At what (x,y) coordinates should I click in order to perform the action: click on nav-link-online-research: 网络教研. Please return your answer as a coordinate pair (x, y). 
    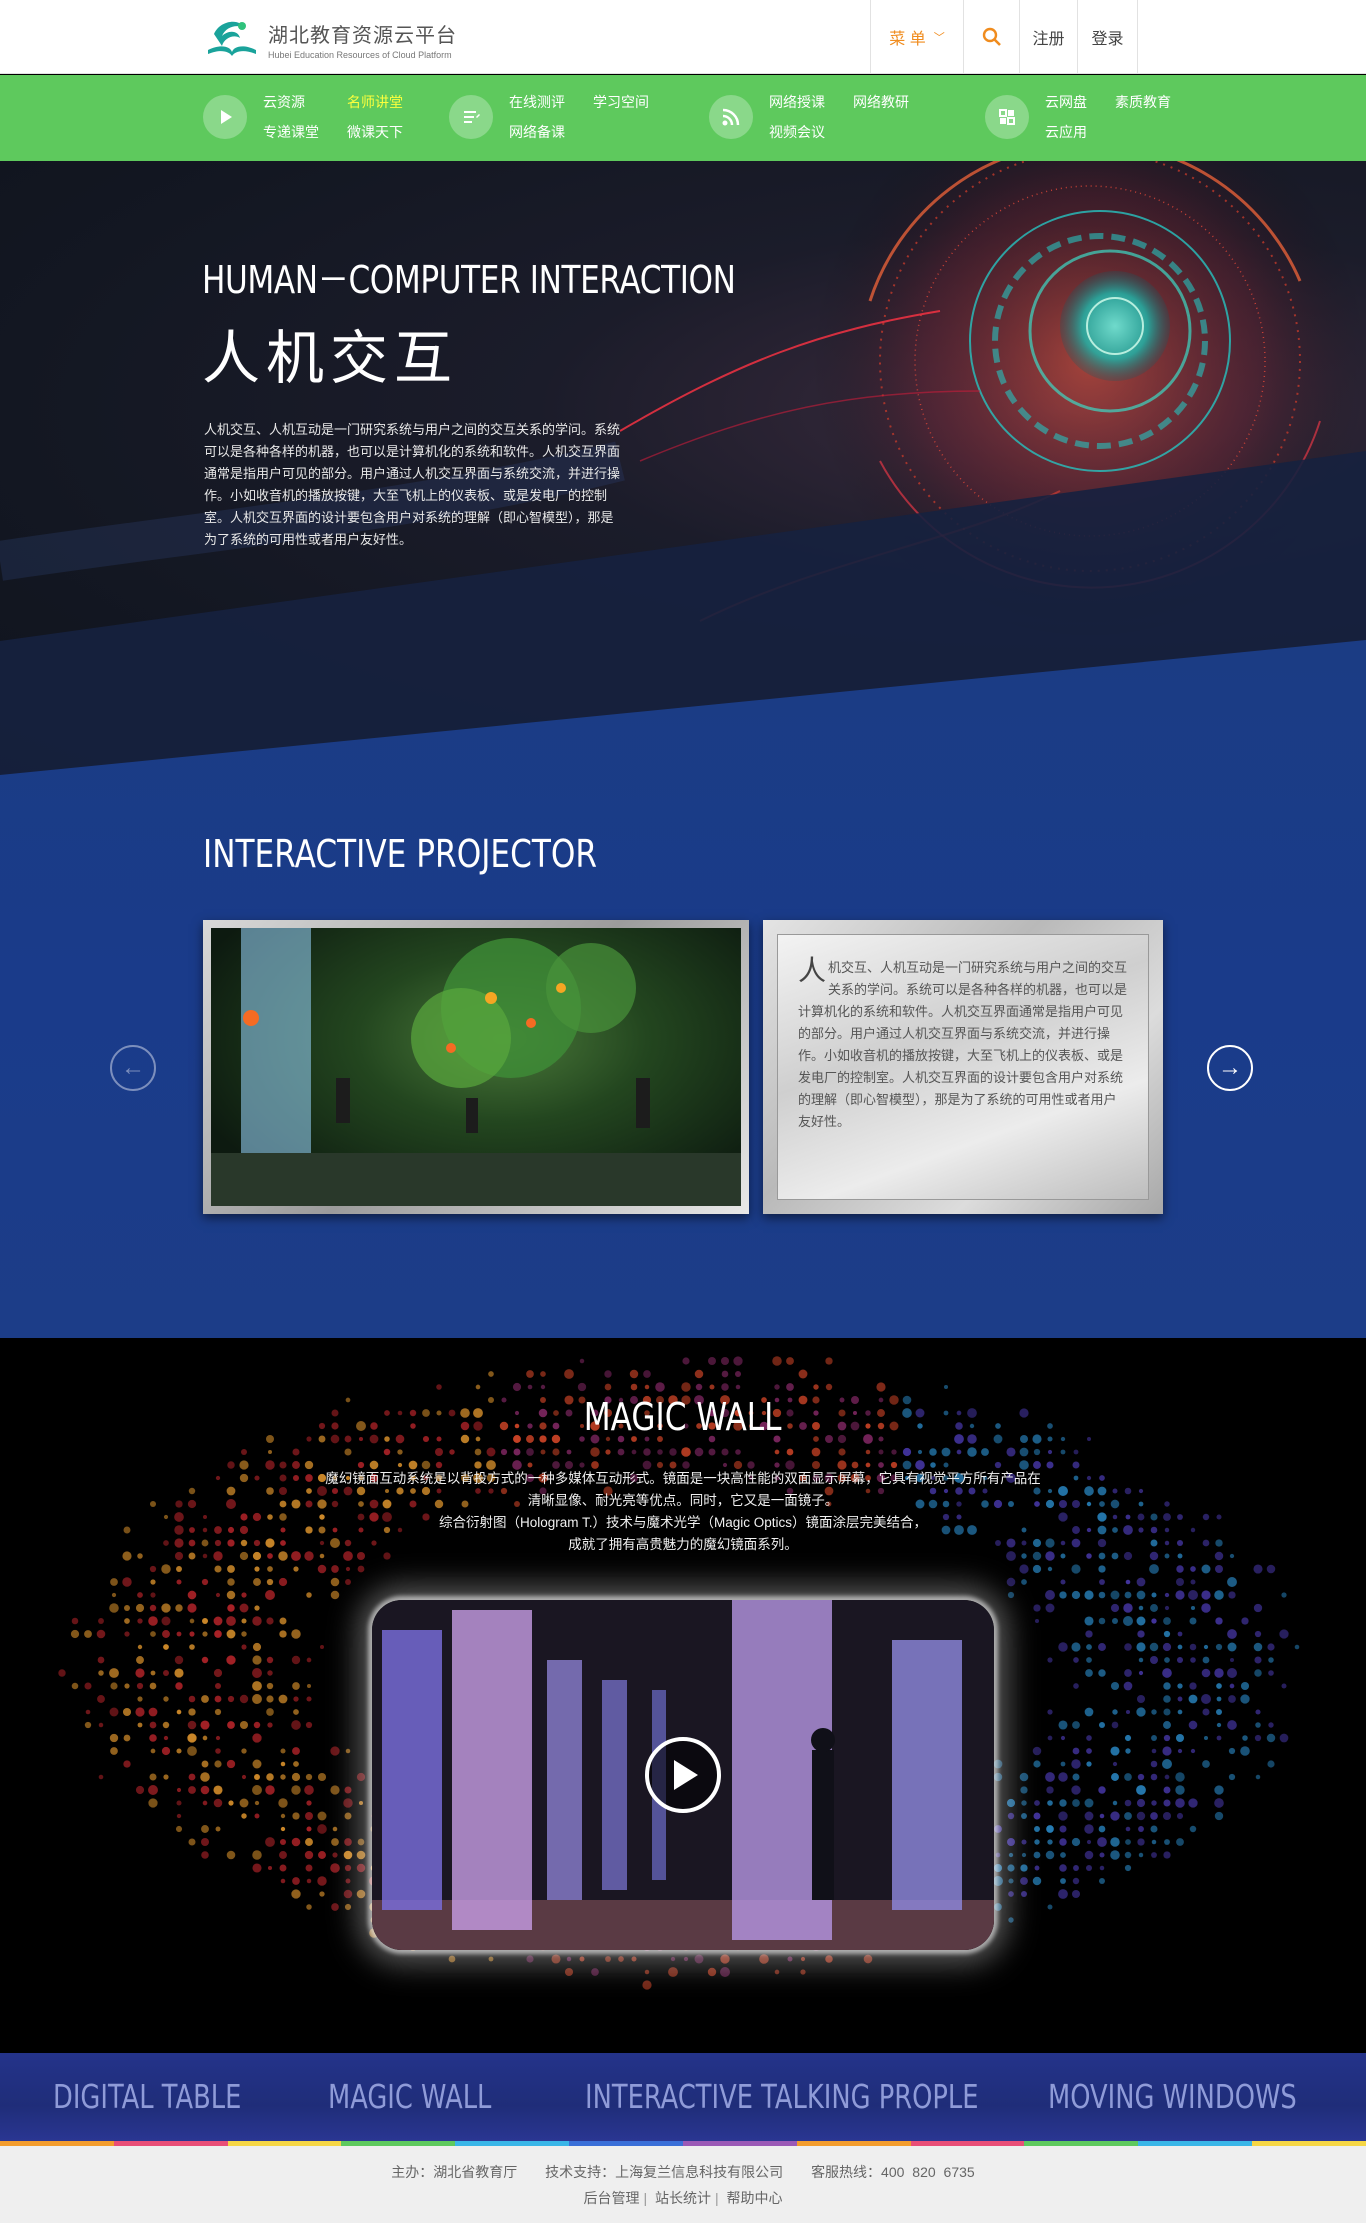
    Looking at the image, I should click on (881, 103).